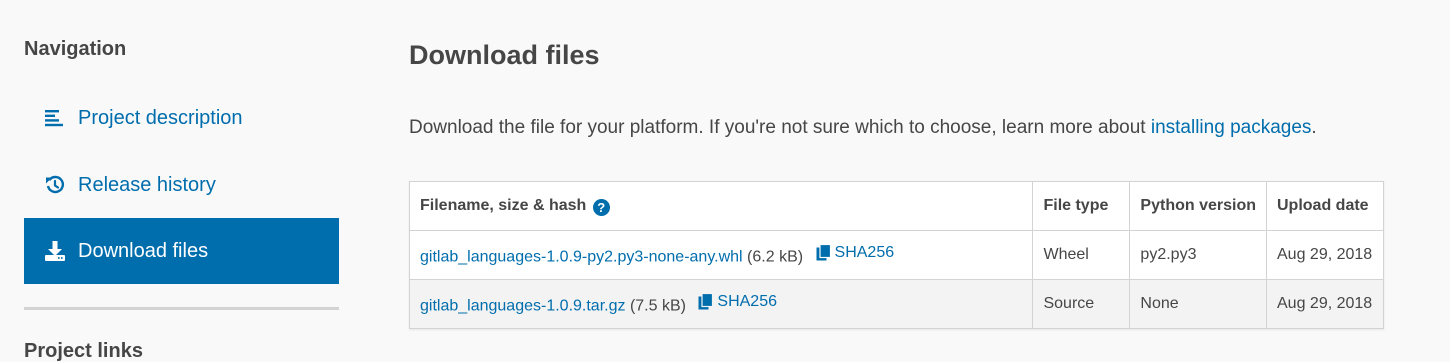 This screenshot has height=362, width=1450. Describe the element at coordinates (1314, 127) in the screenshot. I see `intro-text-suffix: .` at that location.